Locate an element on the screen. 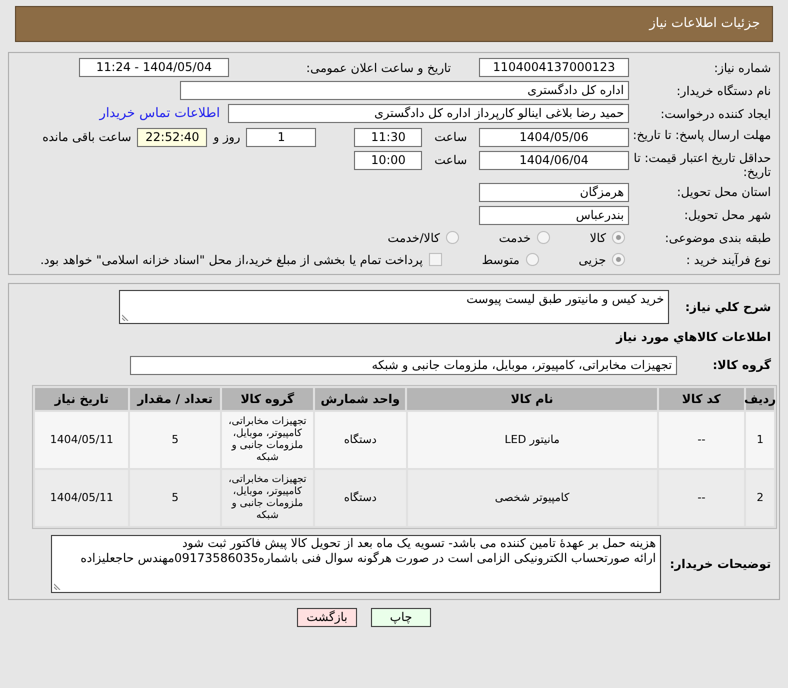 This screenshot has height=688, width=788. field-label: تاریخ و ساعت اعلان عمومی: is located at coordinates (378, 67).